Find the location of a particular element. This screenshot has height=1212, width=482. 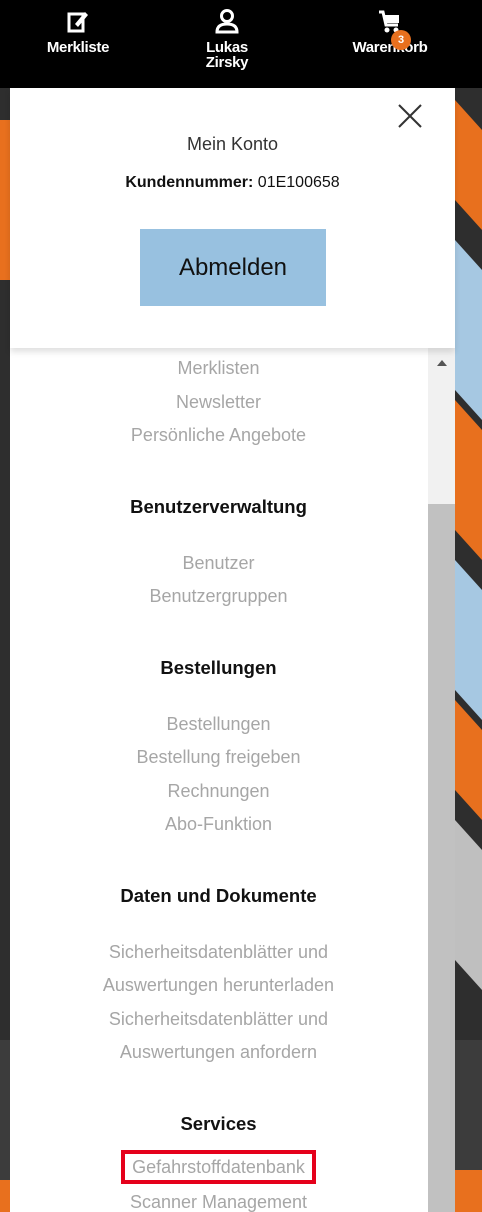

customer-number-line: Kundennummer: 01E100658 is located at coordinates (232, 183).